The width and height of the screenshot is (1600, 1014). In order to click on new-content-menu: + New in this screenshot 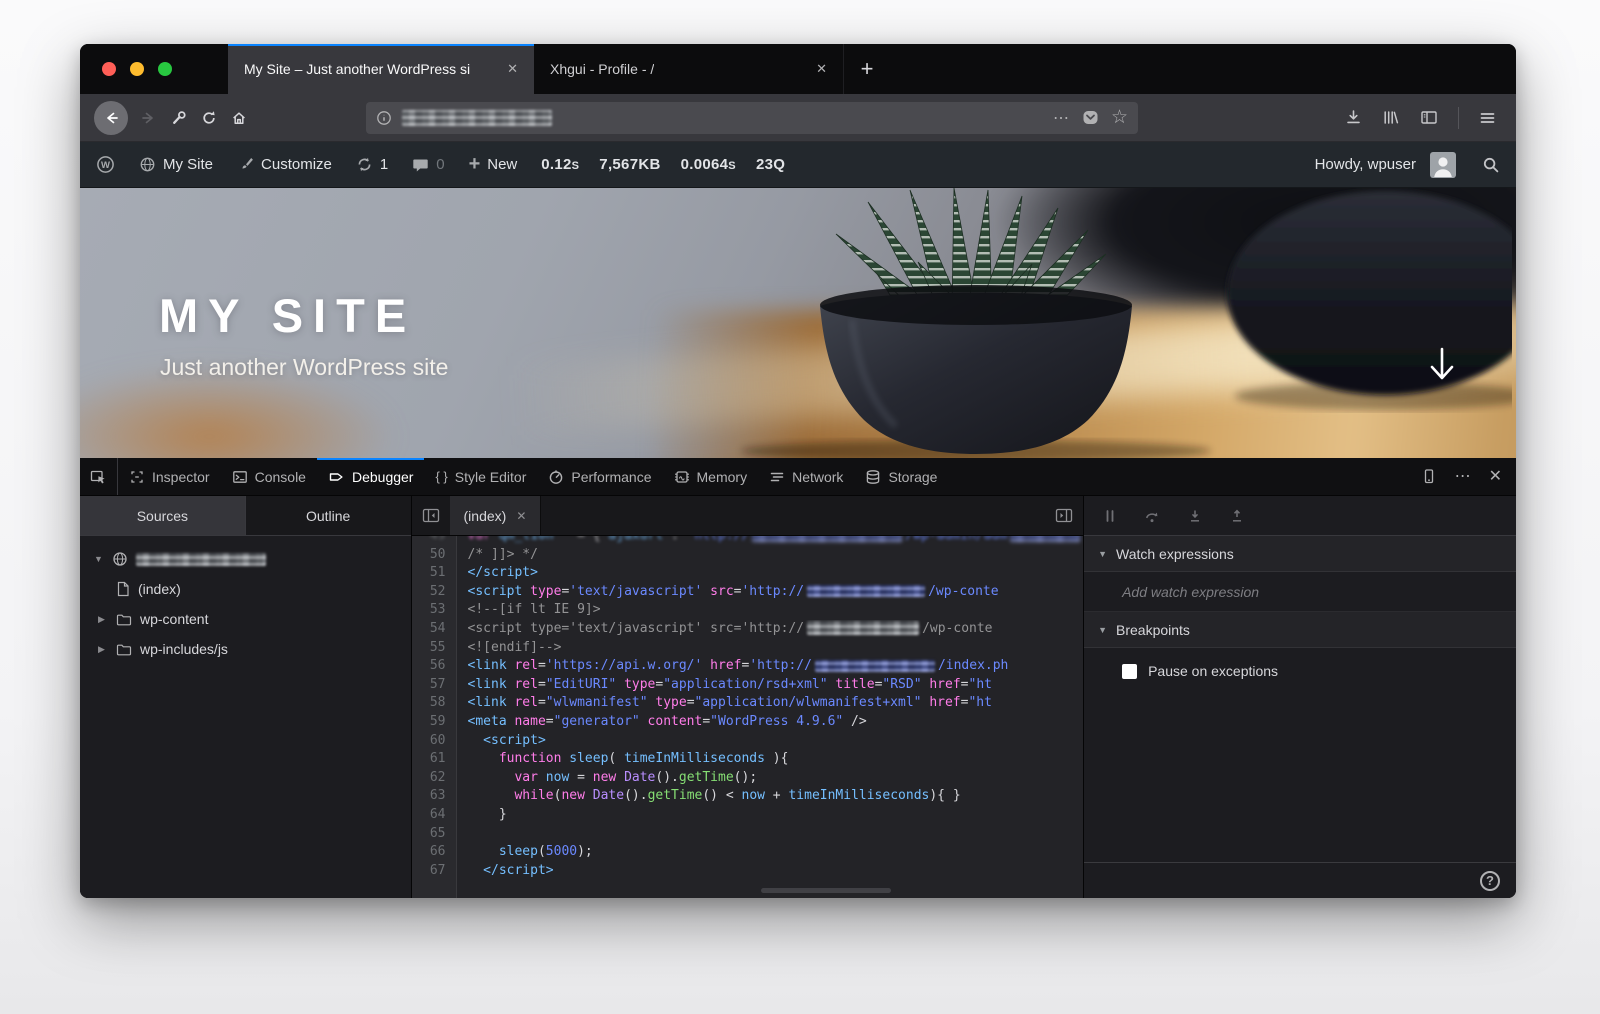, I will do `click(493, 164)`.